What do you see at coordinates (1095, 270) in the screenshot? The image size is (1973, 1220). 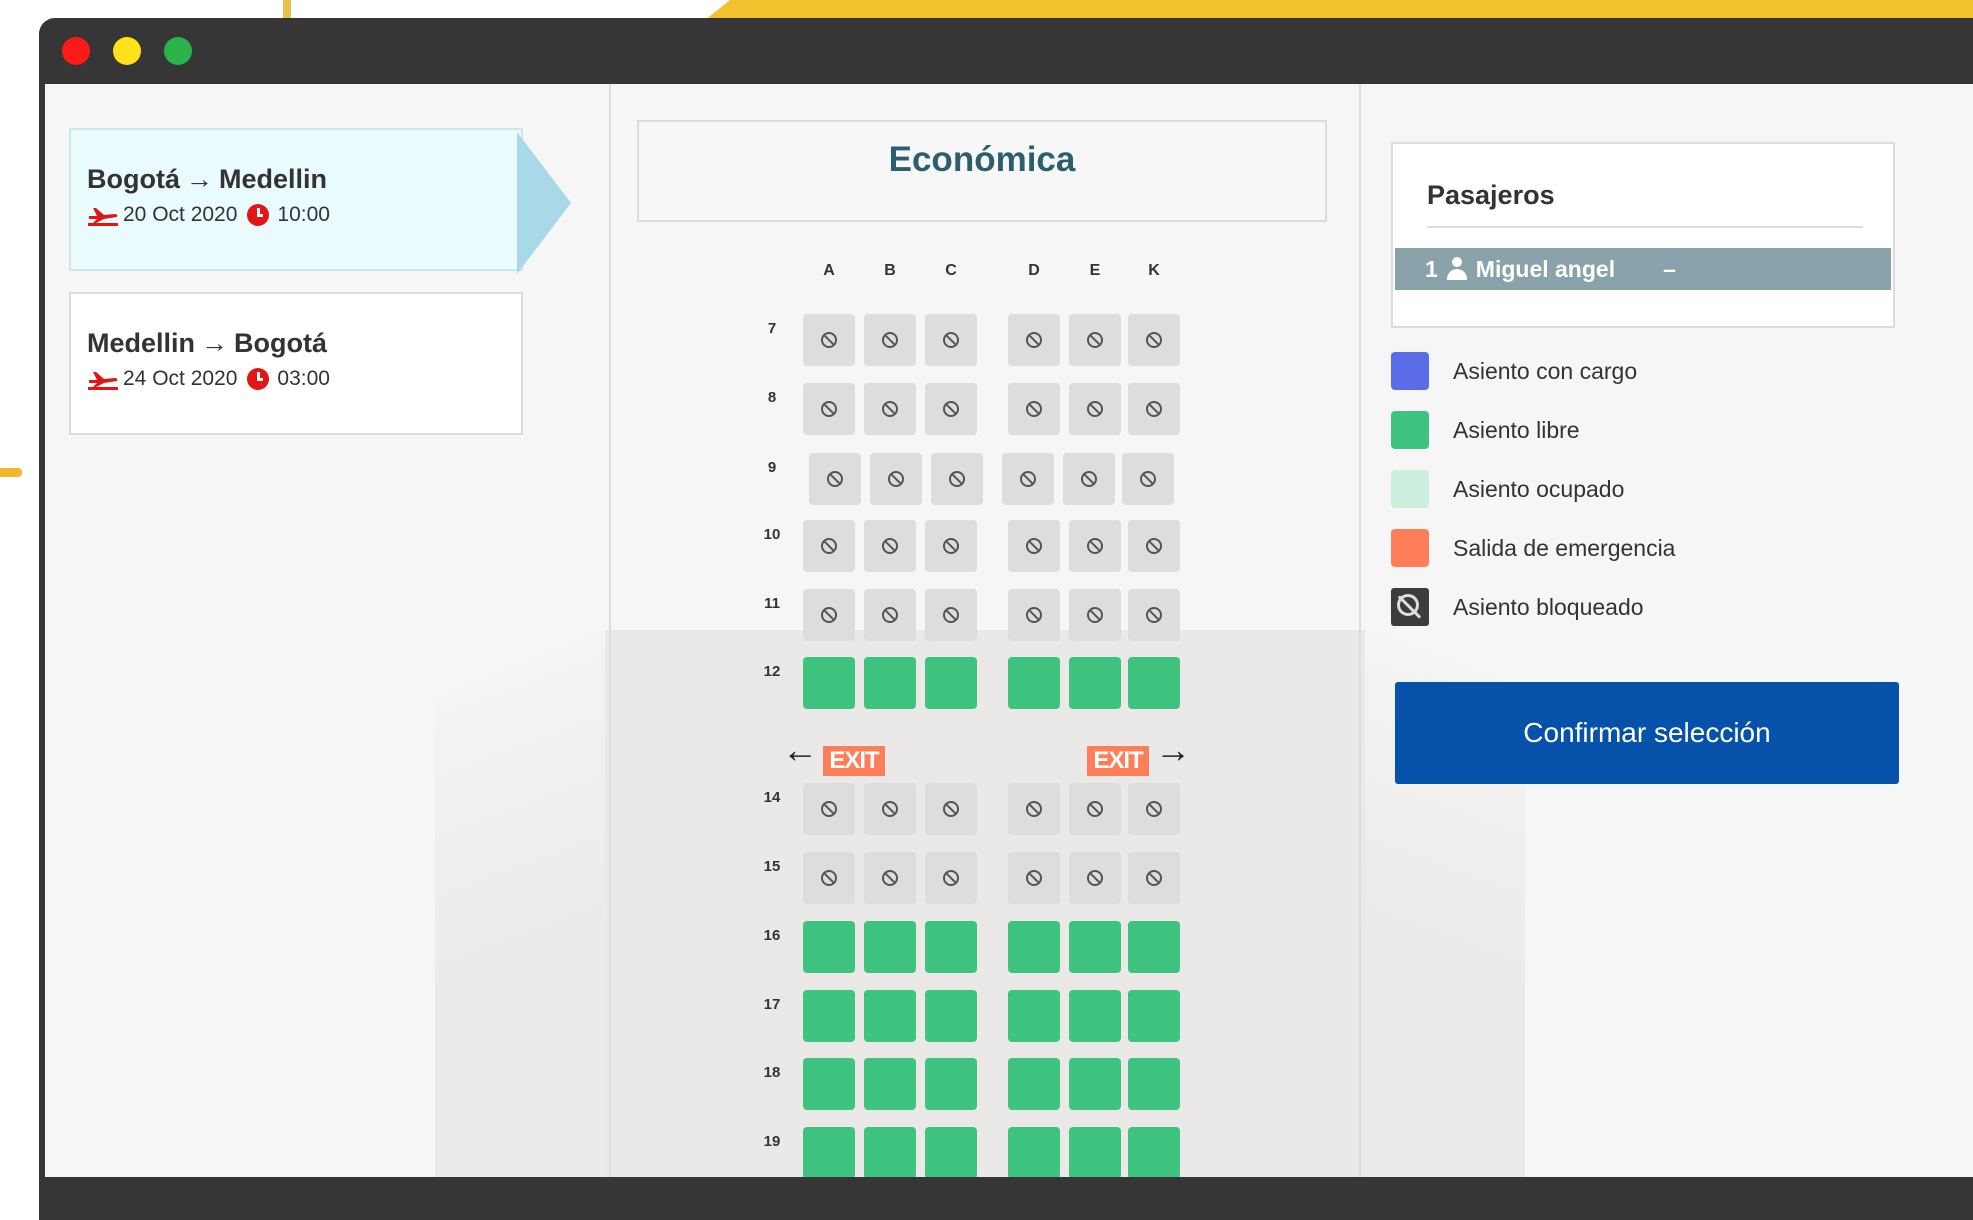 I see `column-label: E` at bounding box center [1095, 270].